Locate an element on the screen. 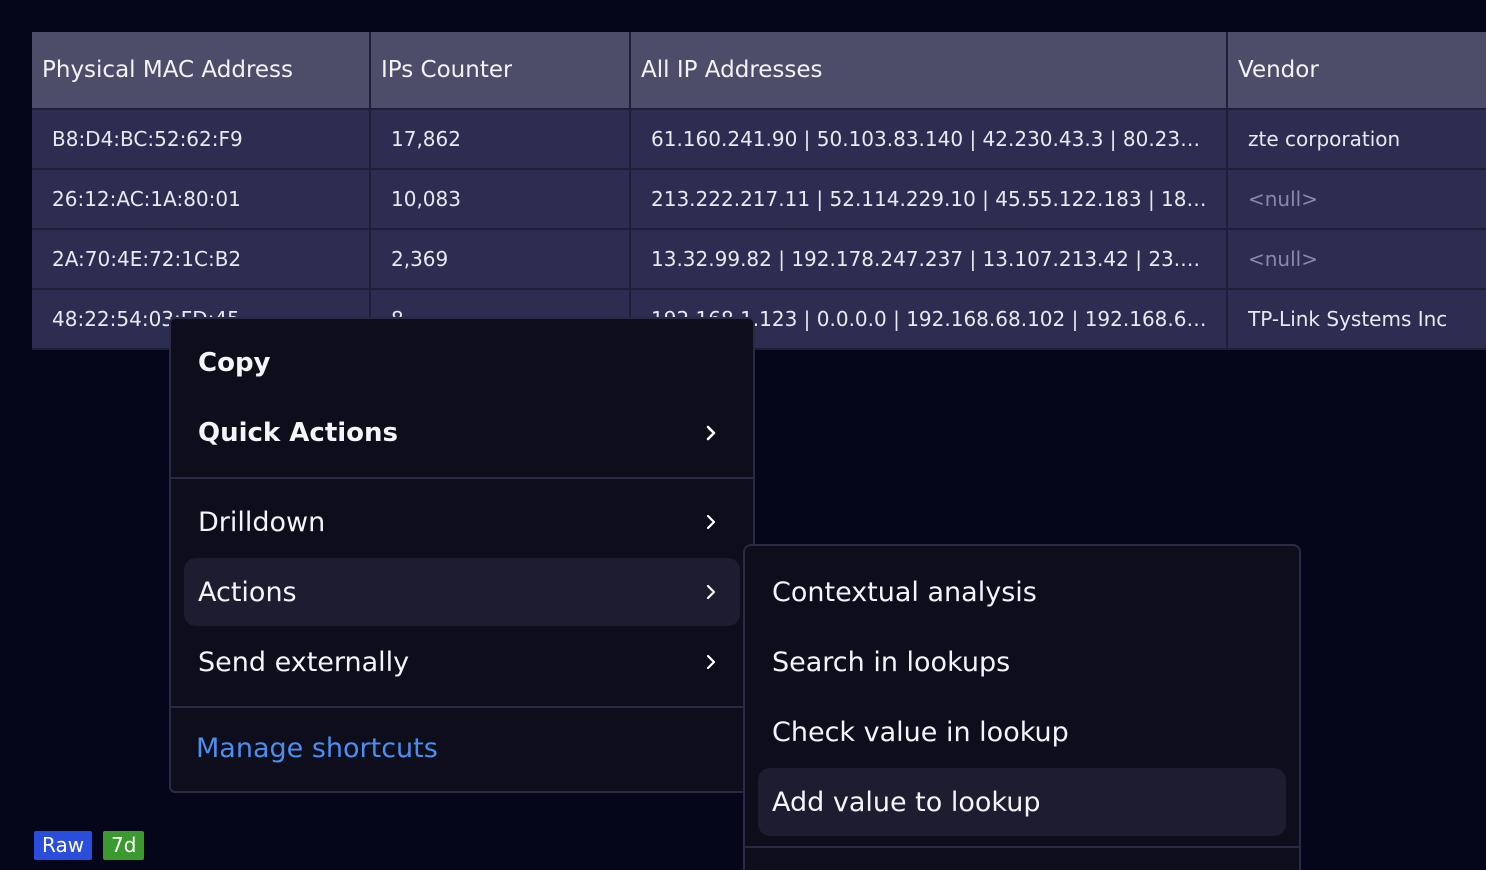  menu-item-quick-actions: Quick Actions is located at coordinates (462, 433).